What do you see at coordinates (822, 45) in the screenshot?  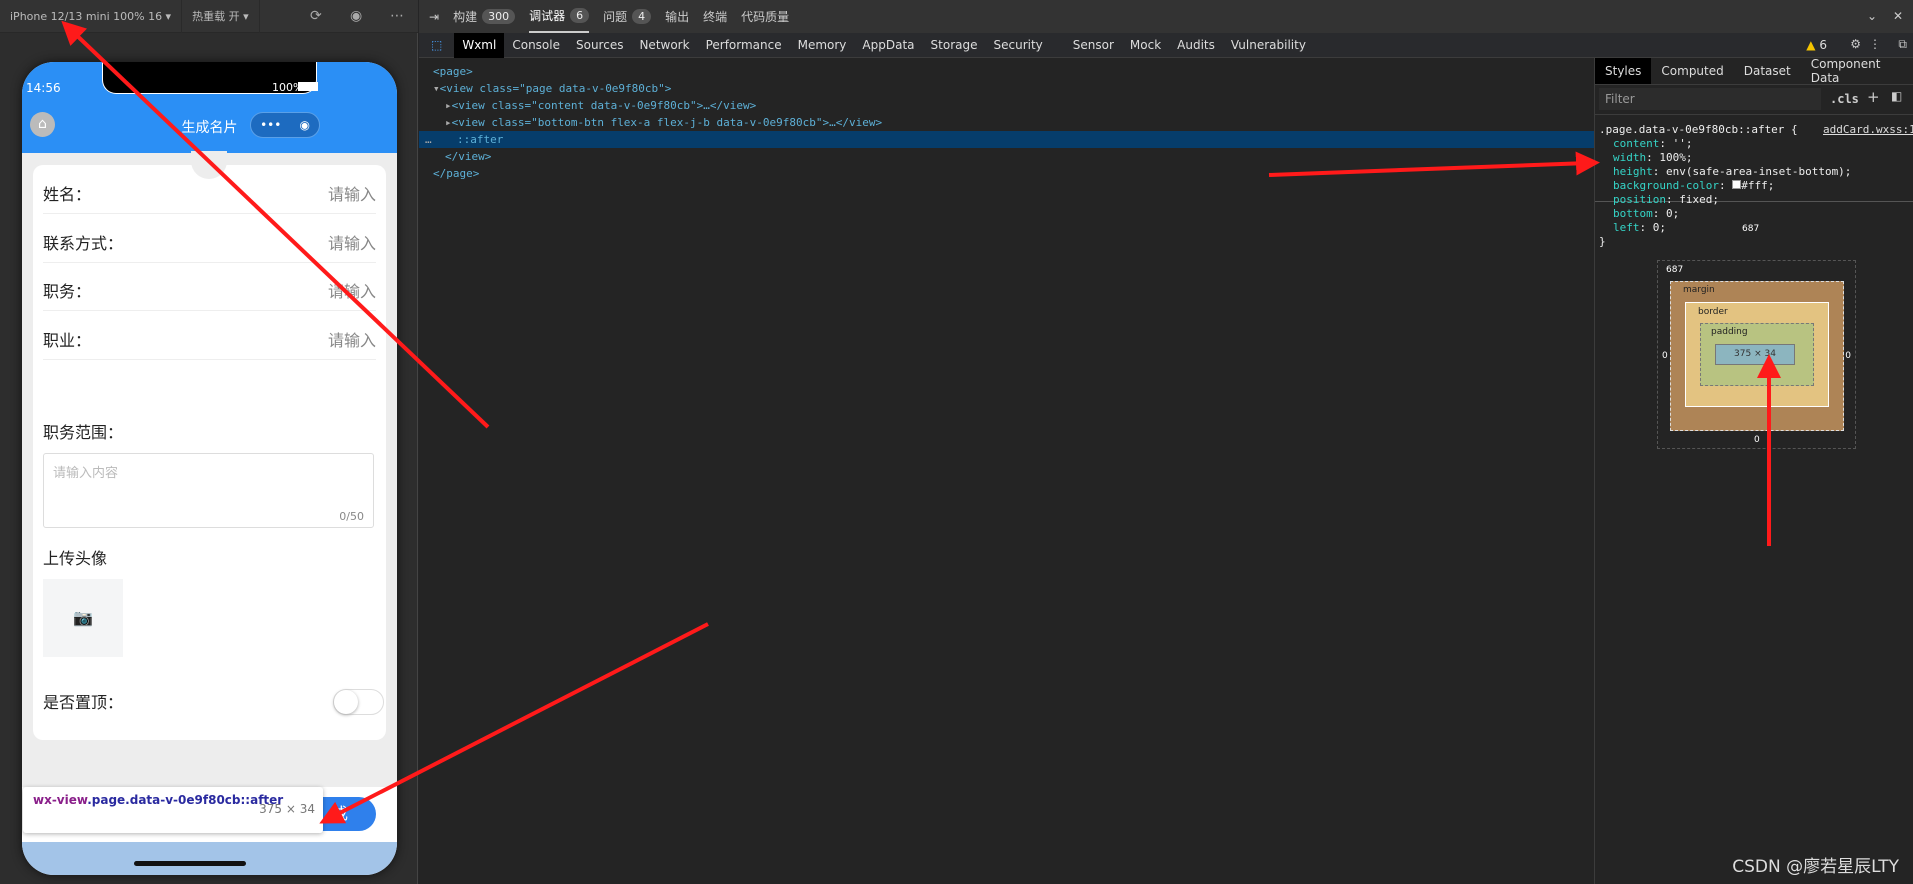 I see `tab-memory: Memory` at bounding box center [822, 45].